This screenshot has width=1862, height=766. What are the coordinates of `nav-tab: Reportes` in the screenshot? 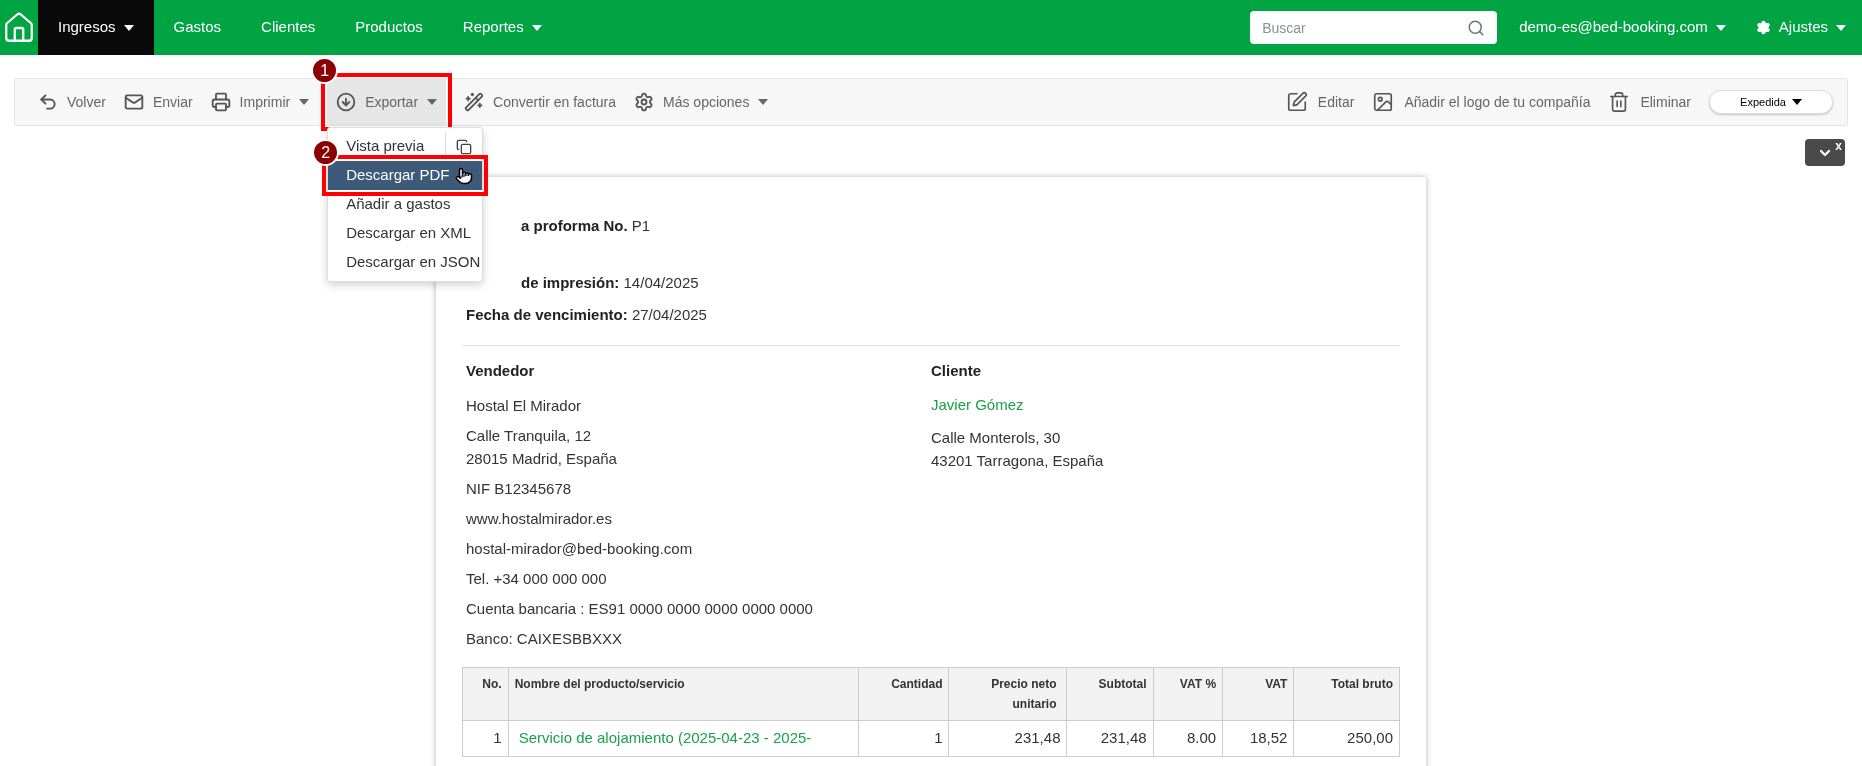 It's located at (502, 27).